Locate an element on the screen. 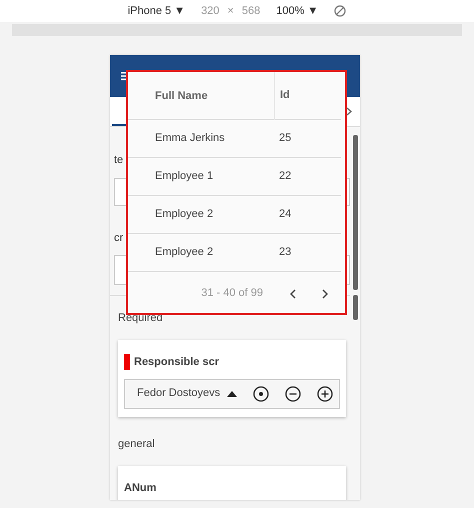  rotate-icon is located at coordinates (340, 10).